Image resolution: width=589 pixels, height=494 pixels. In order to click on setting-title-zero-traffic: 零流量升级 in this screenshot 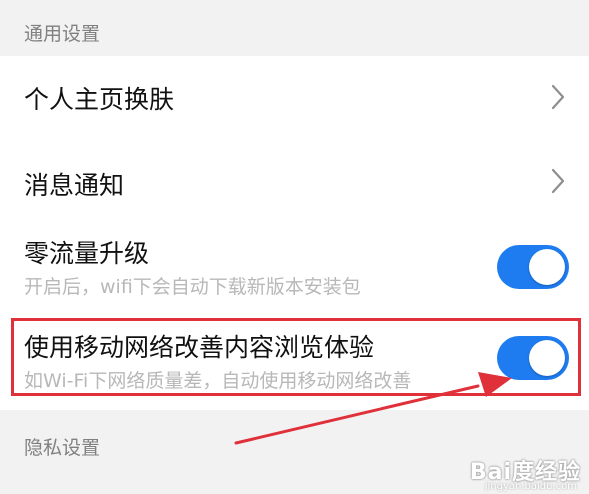, I will do `click(87, 253)`.